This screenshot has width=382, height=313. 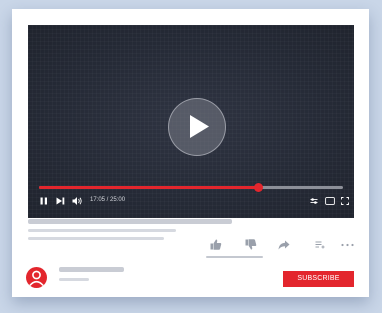 I want to click on play-icon, so click(x=199, y=126).